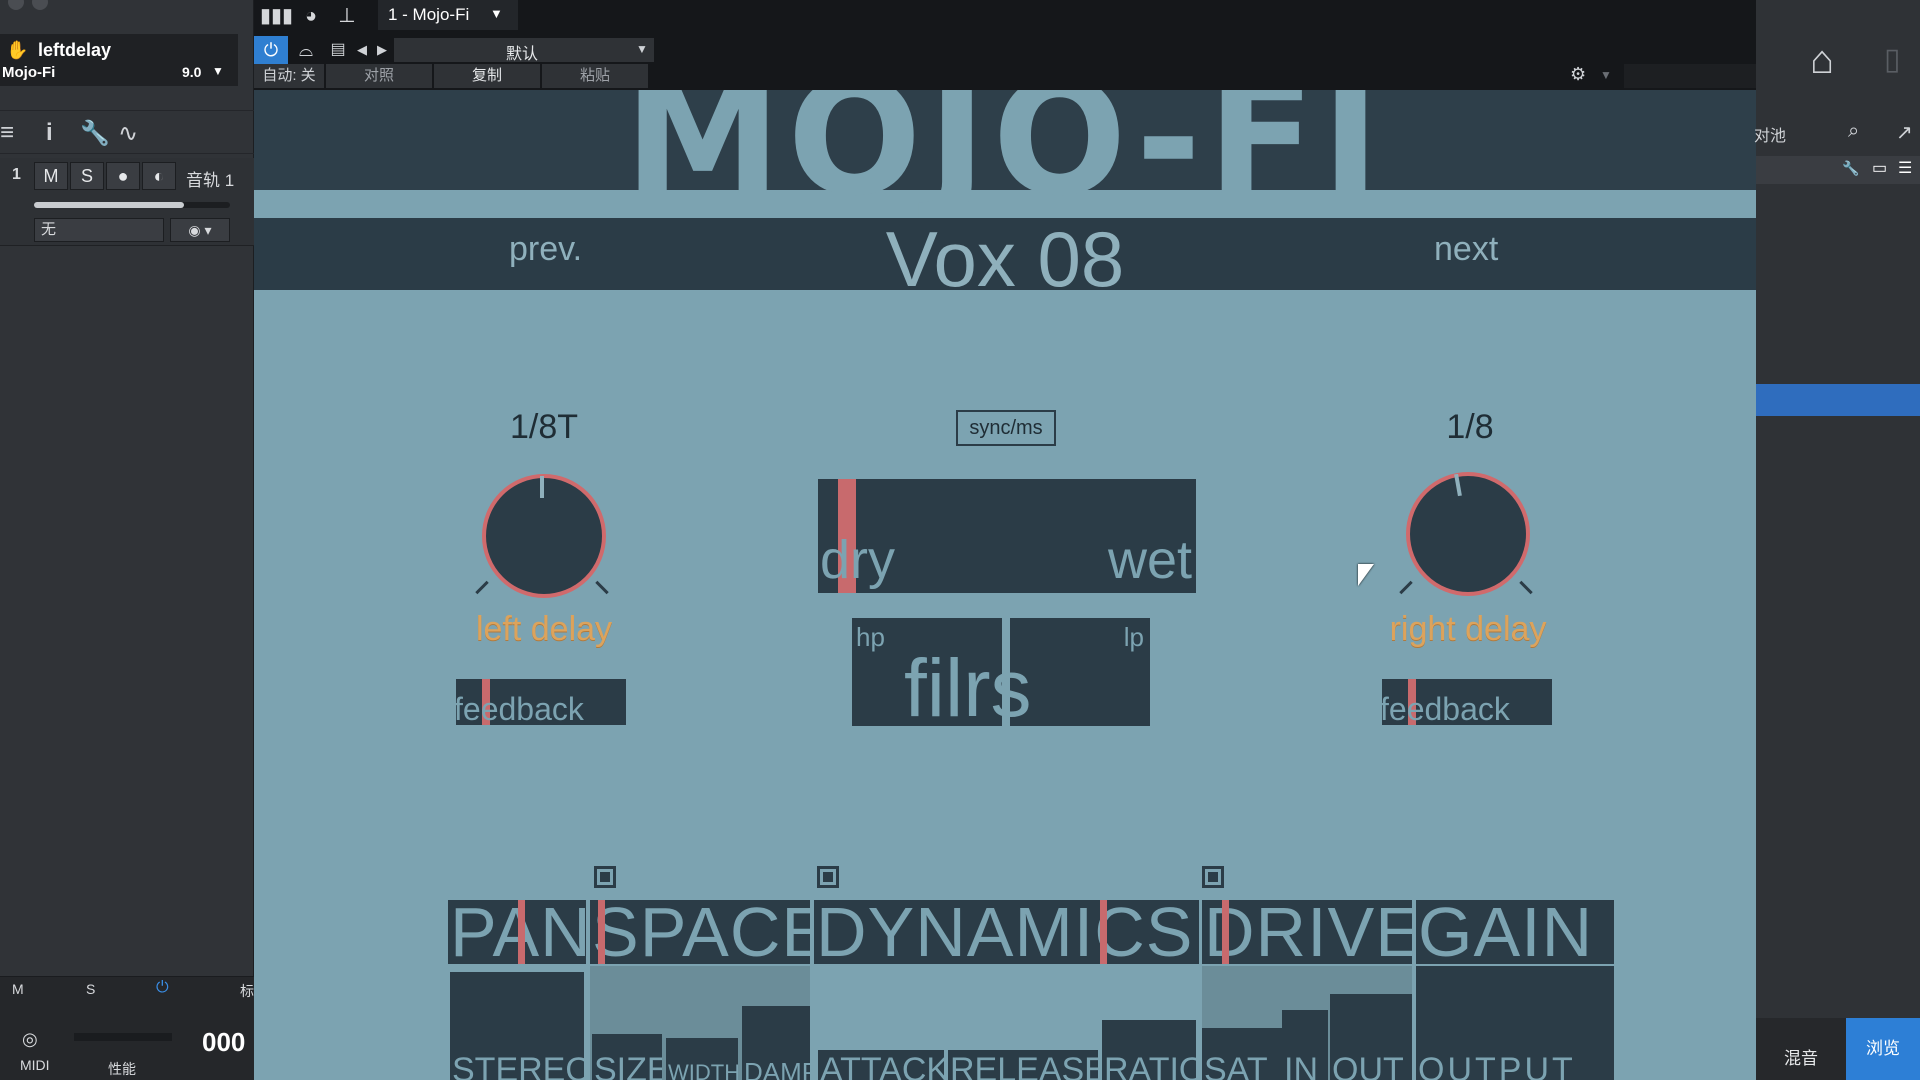  I want to click on info-icon: i, so click(49, 133).